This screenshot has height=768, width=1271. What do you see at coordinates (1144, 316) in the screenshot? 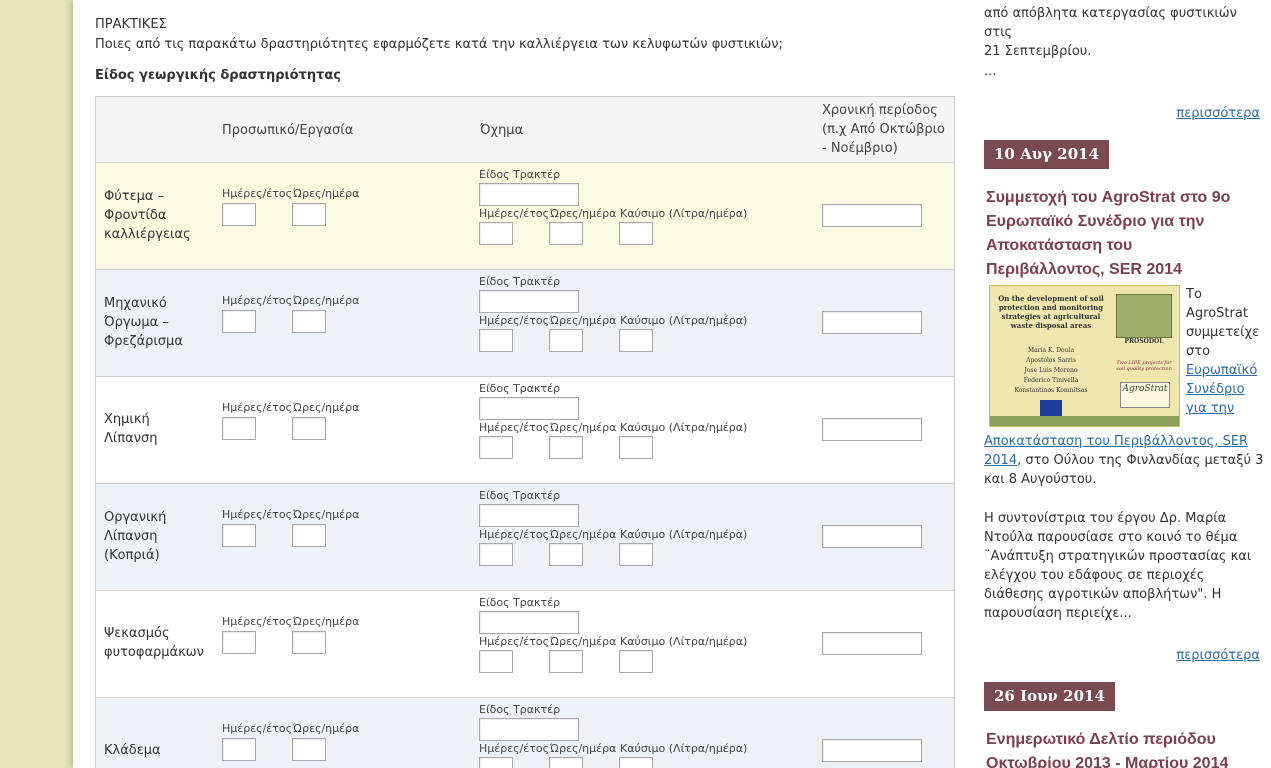
I see `olive-tree-graphic` at bounding box center [1144, 316].